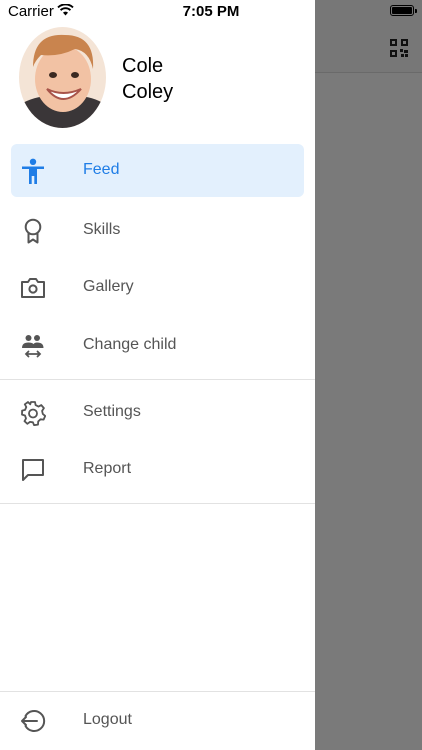 The width and height of the screenshot is (422, 750). What do you see at coordinates (31, 11) in the screenshot?
I see `carrier-label: Carrier` at bounding box center [31, 11].